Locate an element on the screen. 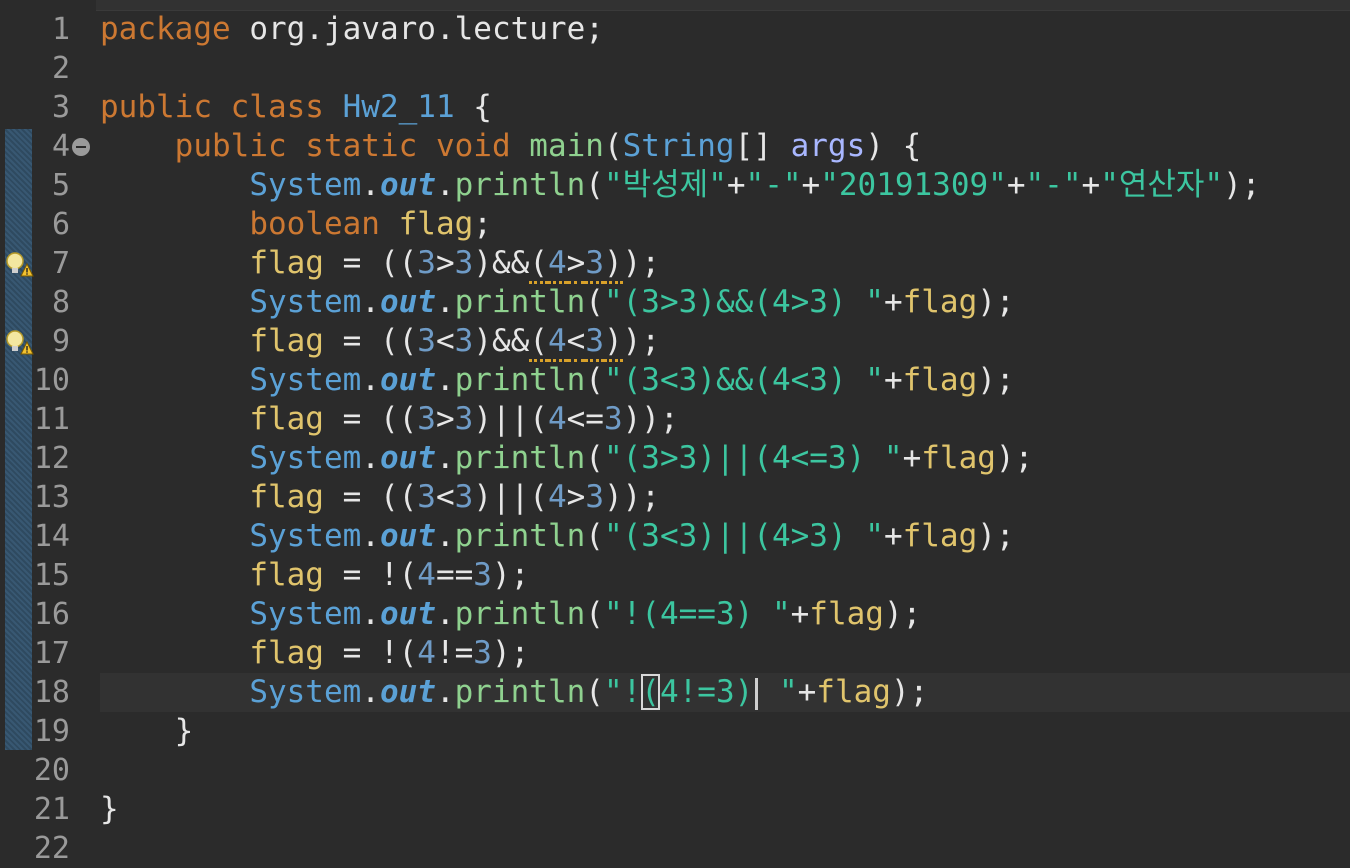  code-line: 13 flag = ((3<3)||(4>3)); is located at coordinates (675, 497).